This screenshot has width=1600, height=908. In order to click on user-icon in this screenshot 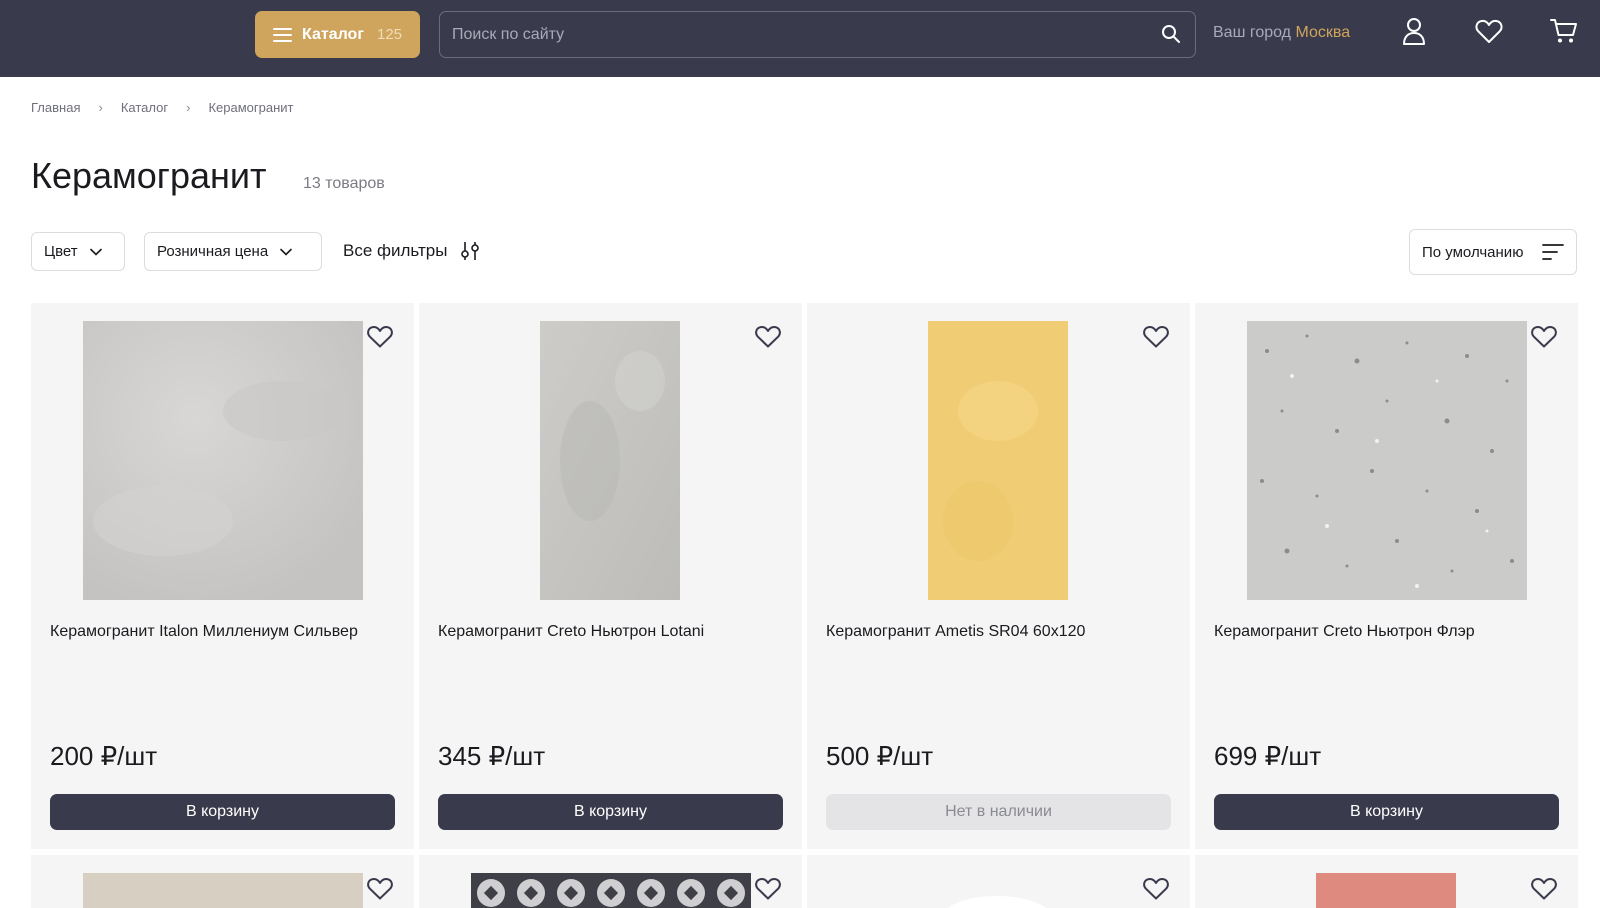, I will do `click(1414, 31)`.